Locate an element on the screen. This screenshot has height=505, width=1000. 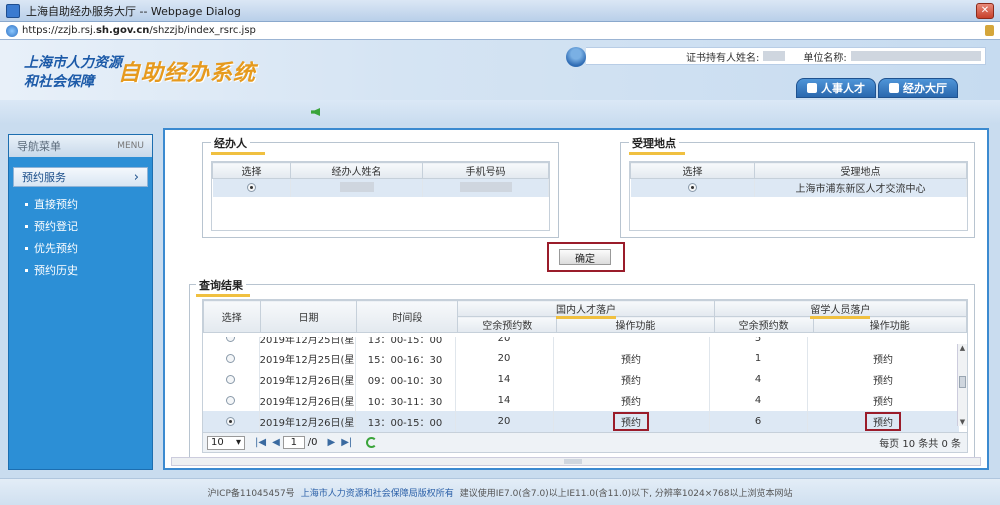
close-button: ✕ is located at coordinates (985, 11).